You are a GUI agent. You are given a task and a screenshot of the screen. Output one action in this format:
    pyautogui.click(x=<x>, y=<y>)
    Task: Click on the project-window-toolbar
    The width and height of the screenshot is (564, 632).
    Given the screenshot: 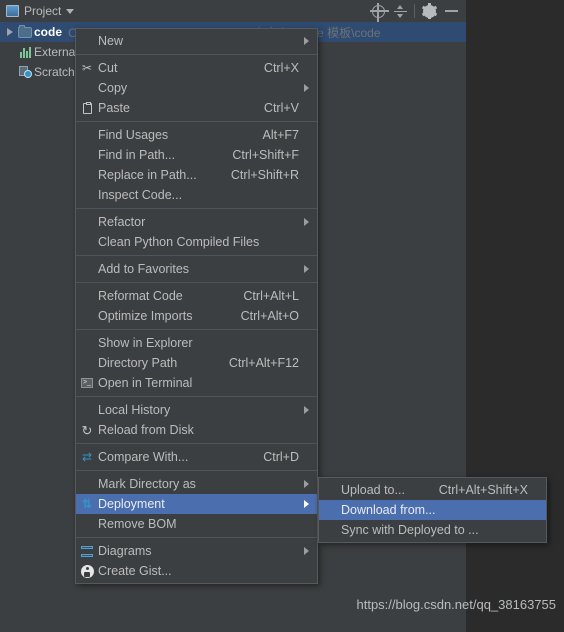 What is the action you would take?
    pyautogui.click(x=416, y=11)
    